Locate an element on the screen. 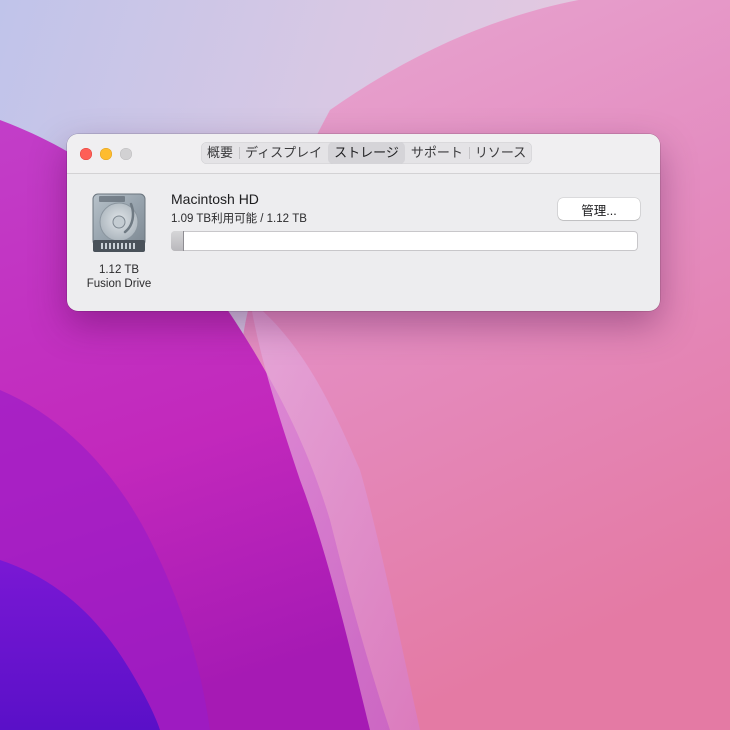  tab-bar: 概要 ディスプレイ ストレージ サポート リソース is located at coordinates (367, 153).